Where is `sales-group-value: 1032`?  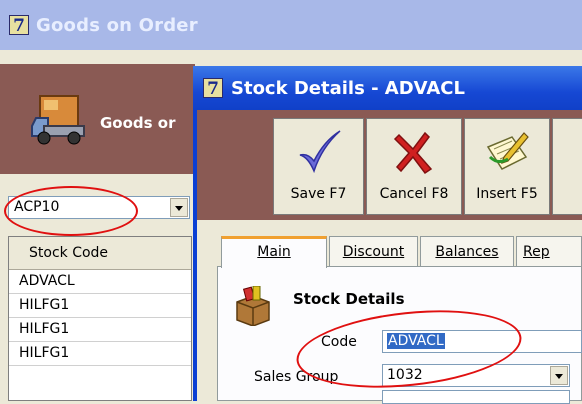
sales-group-value: 1032 is located at coordinates (405, 375).